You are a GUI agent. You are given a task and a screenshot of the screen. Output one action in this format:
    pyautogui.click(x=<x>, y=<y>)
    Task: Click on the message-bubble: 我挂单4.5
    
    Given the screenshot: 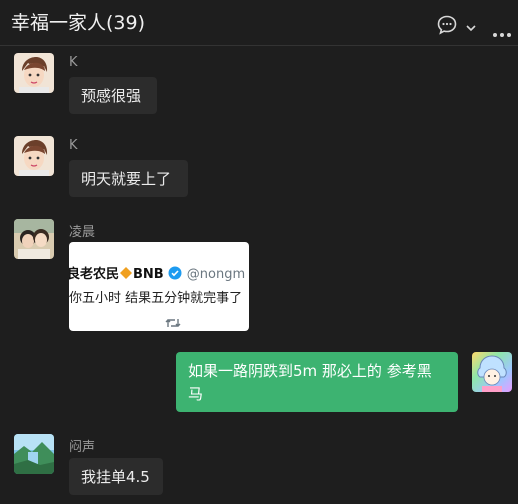 What is the action you would take?
    pyautogui.click(x=116, y=476)
    